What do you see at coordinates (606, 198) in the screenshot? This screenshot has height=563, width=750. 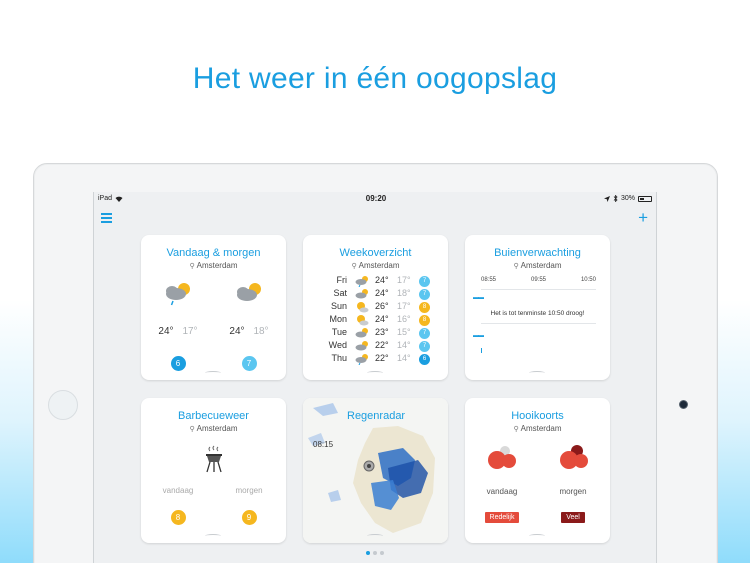 I see `location-arrow-icon` at bounding box center [606, 198].